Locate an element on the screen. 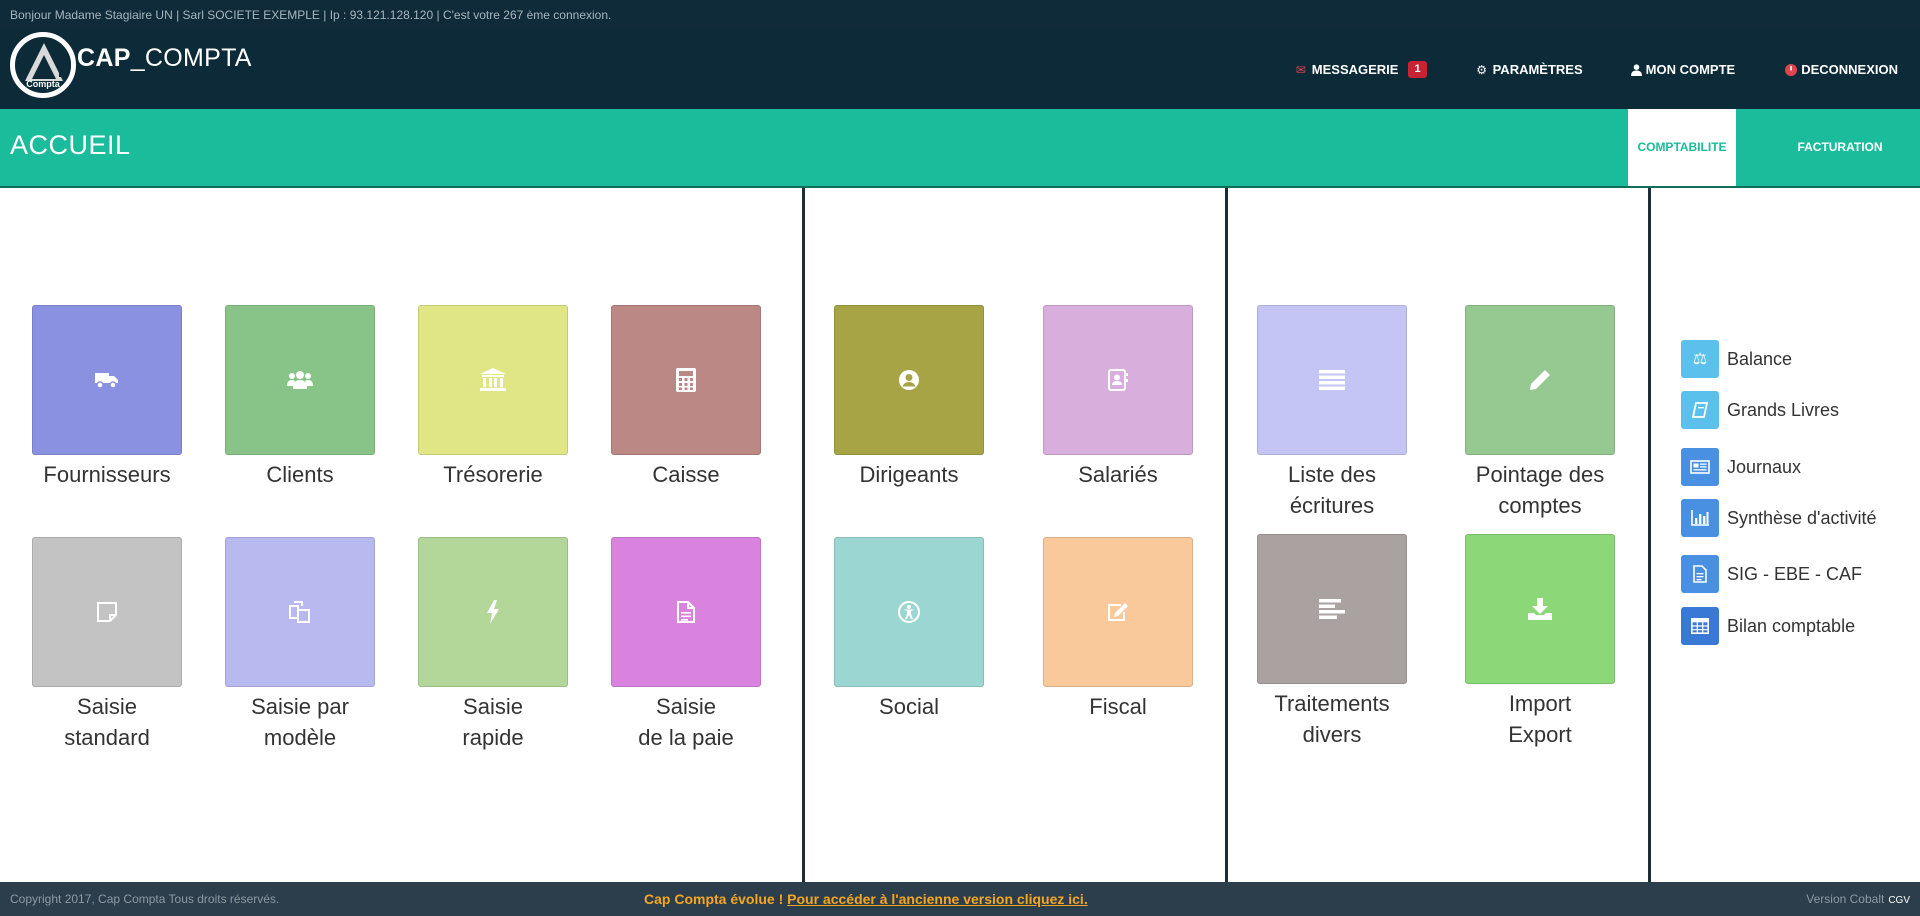  user-circle-icon is located at coordinates (909, 380).